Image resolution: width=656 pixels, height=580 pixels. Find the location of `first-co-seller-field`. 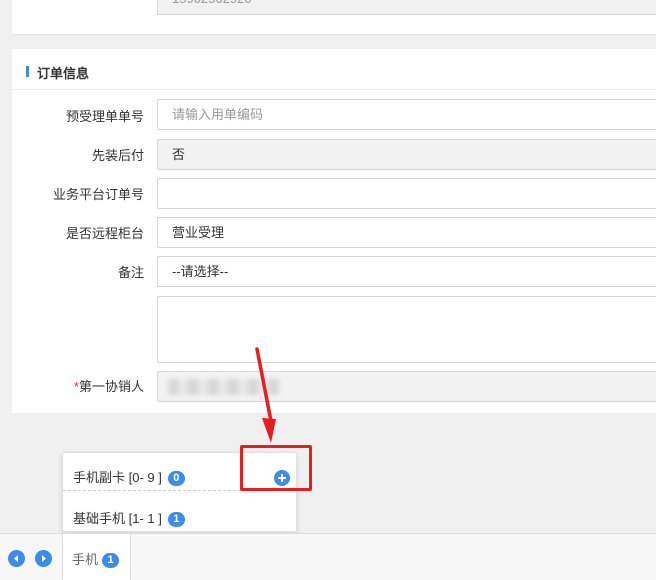

first-co-seller-field is located at coordinates (406, 386).